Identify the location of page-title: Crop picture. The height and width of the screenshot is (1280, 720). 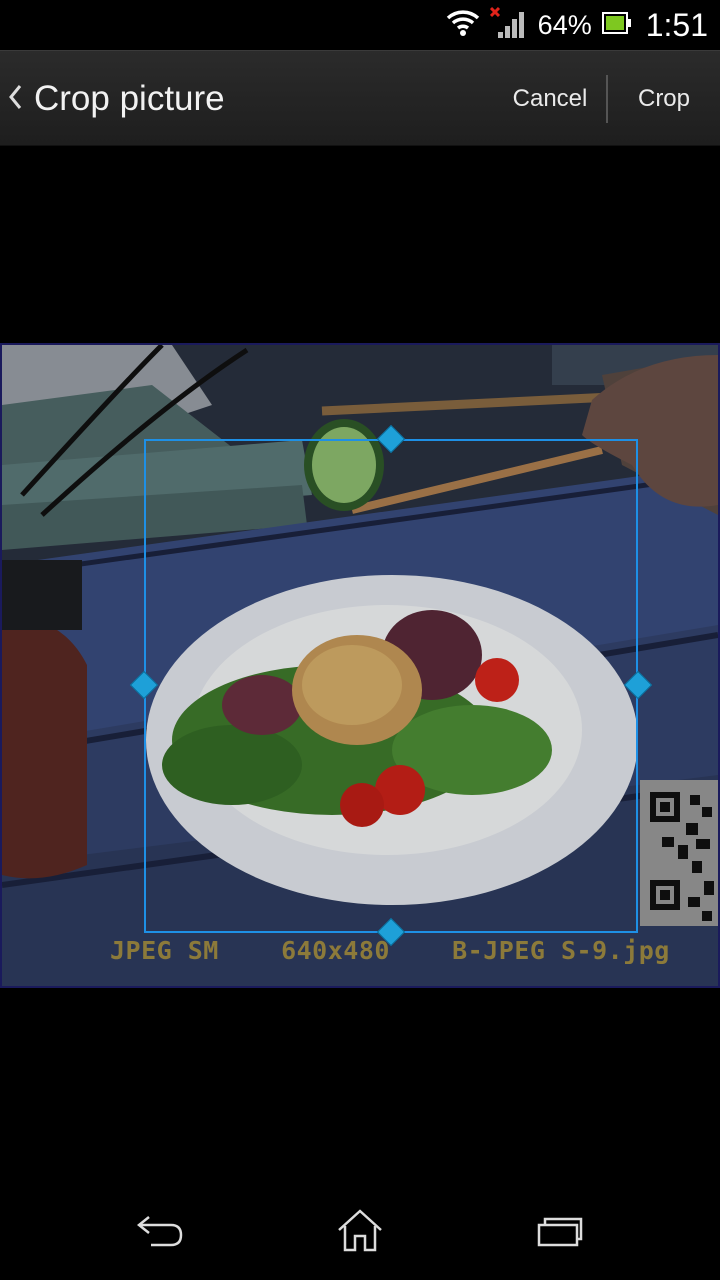
(129, 98).